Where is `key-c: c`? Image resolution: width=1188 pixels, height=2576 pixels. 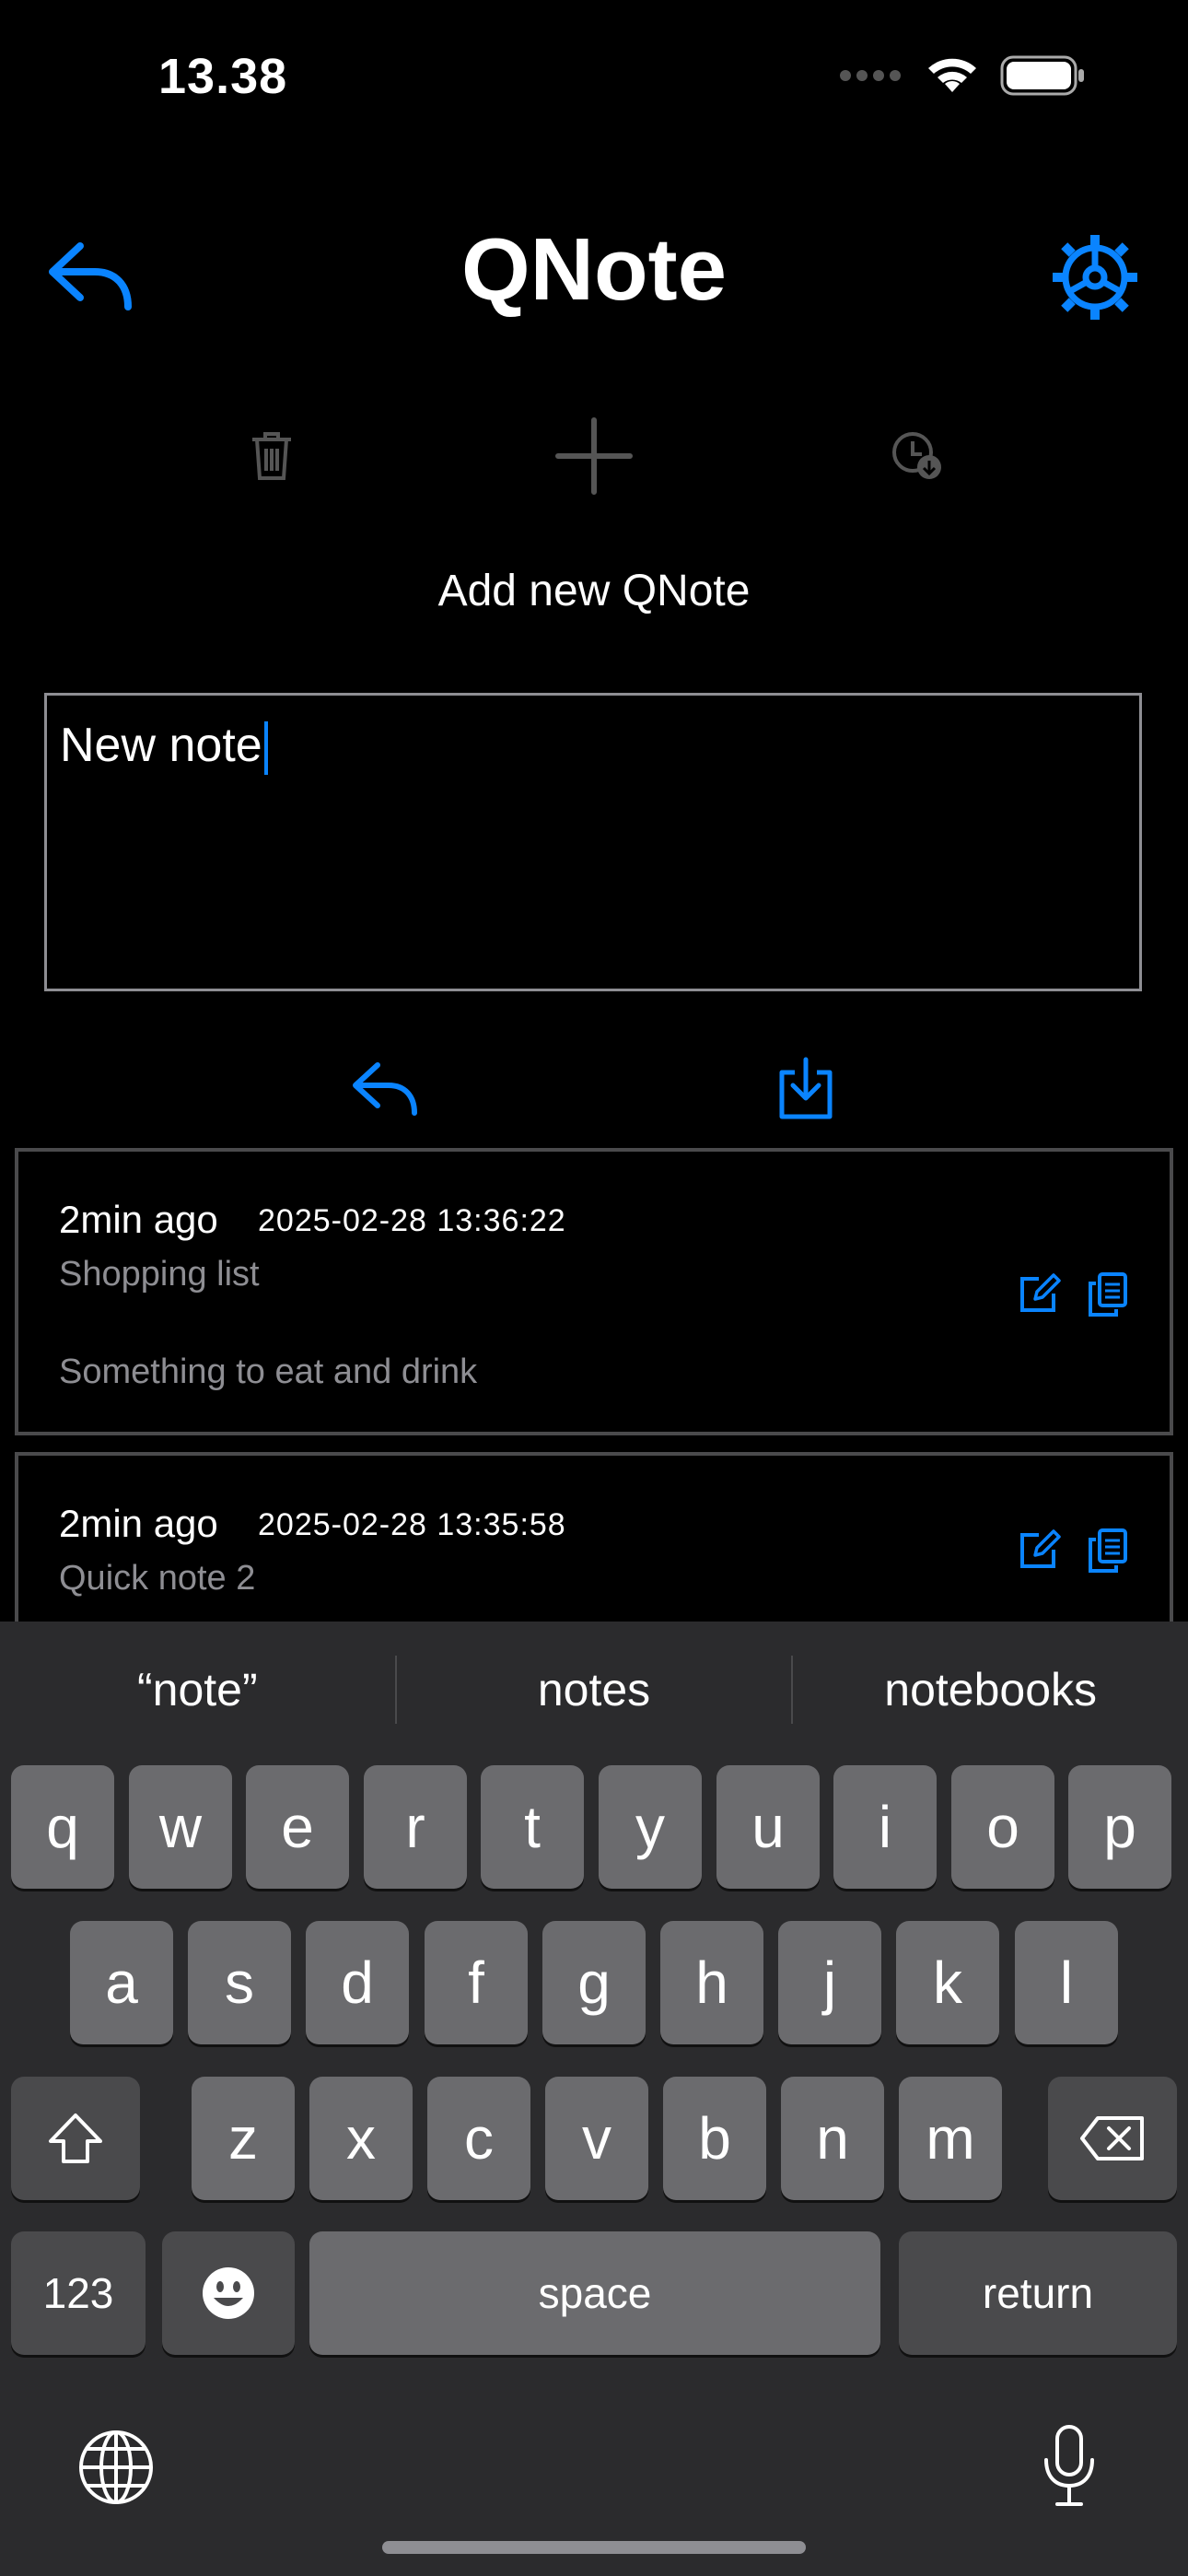 key-c: c is located at coordinates (479, 2138).